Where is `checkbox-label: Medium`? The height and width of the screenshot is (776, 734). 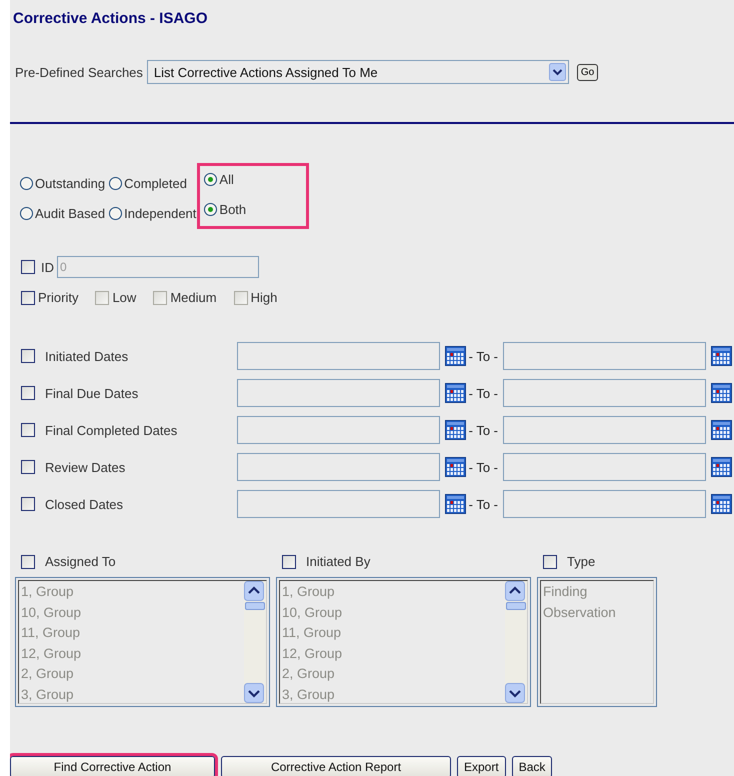
checkbox-label: Medium is located at coordinates (193, 297).